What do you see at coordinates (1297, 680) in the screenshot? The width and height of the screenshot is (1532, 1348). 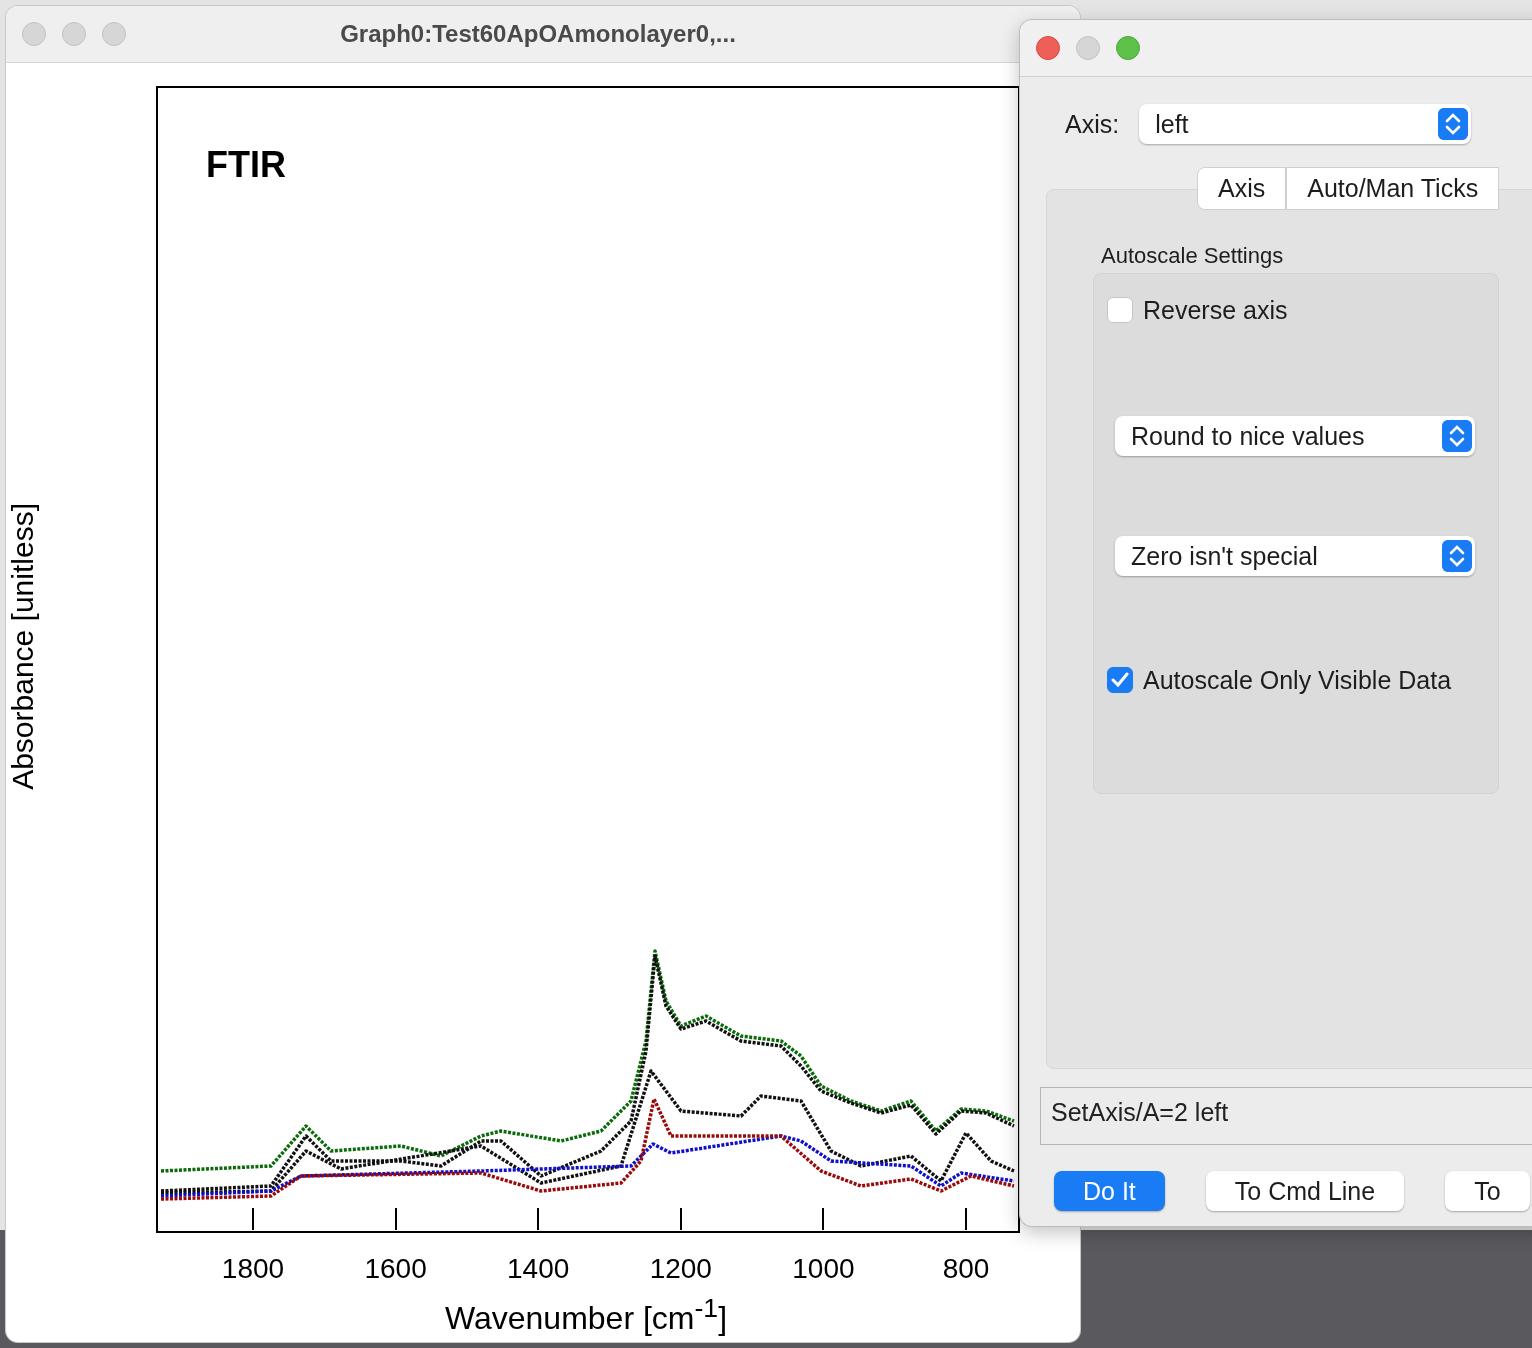 I see `checkbox-label: Autoscale Only Visible Data` at bounding box center [1297, 680].